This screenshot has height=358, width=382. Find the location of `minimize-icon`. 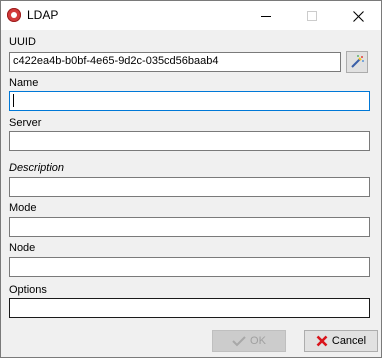

minimize-icon is located at coordinates (266, 16).